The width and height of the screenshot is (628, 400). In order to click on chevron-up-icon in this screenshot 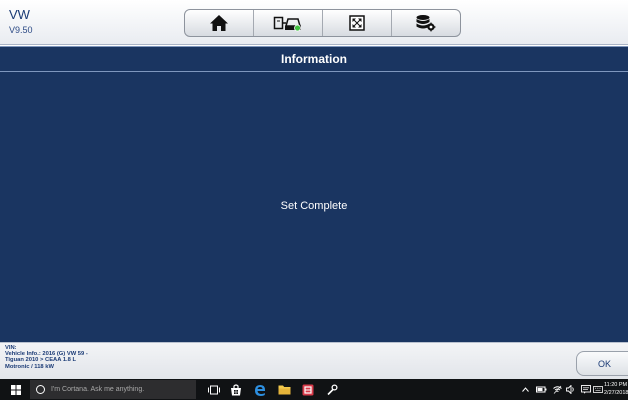, I will do `click(525, 389)`.